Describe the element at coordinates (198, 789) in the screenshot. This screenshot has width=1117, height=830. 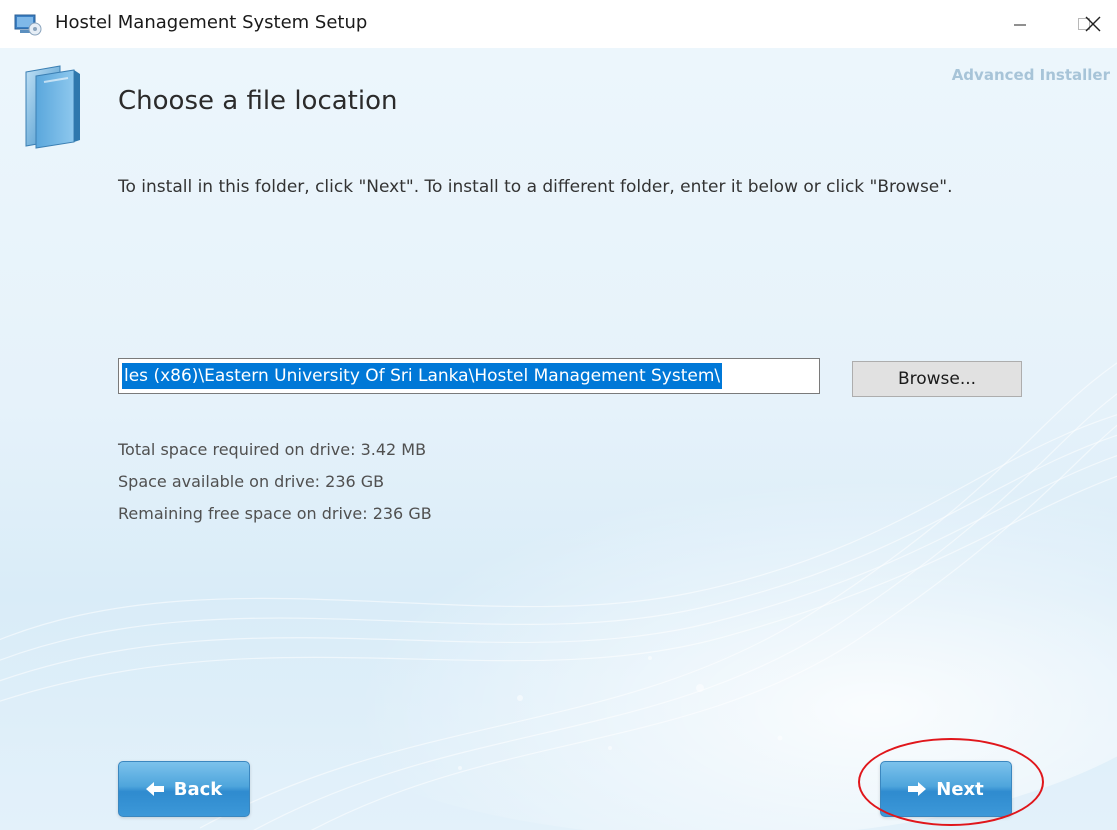
I see `back-label: Back` at that location.